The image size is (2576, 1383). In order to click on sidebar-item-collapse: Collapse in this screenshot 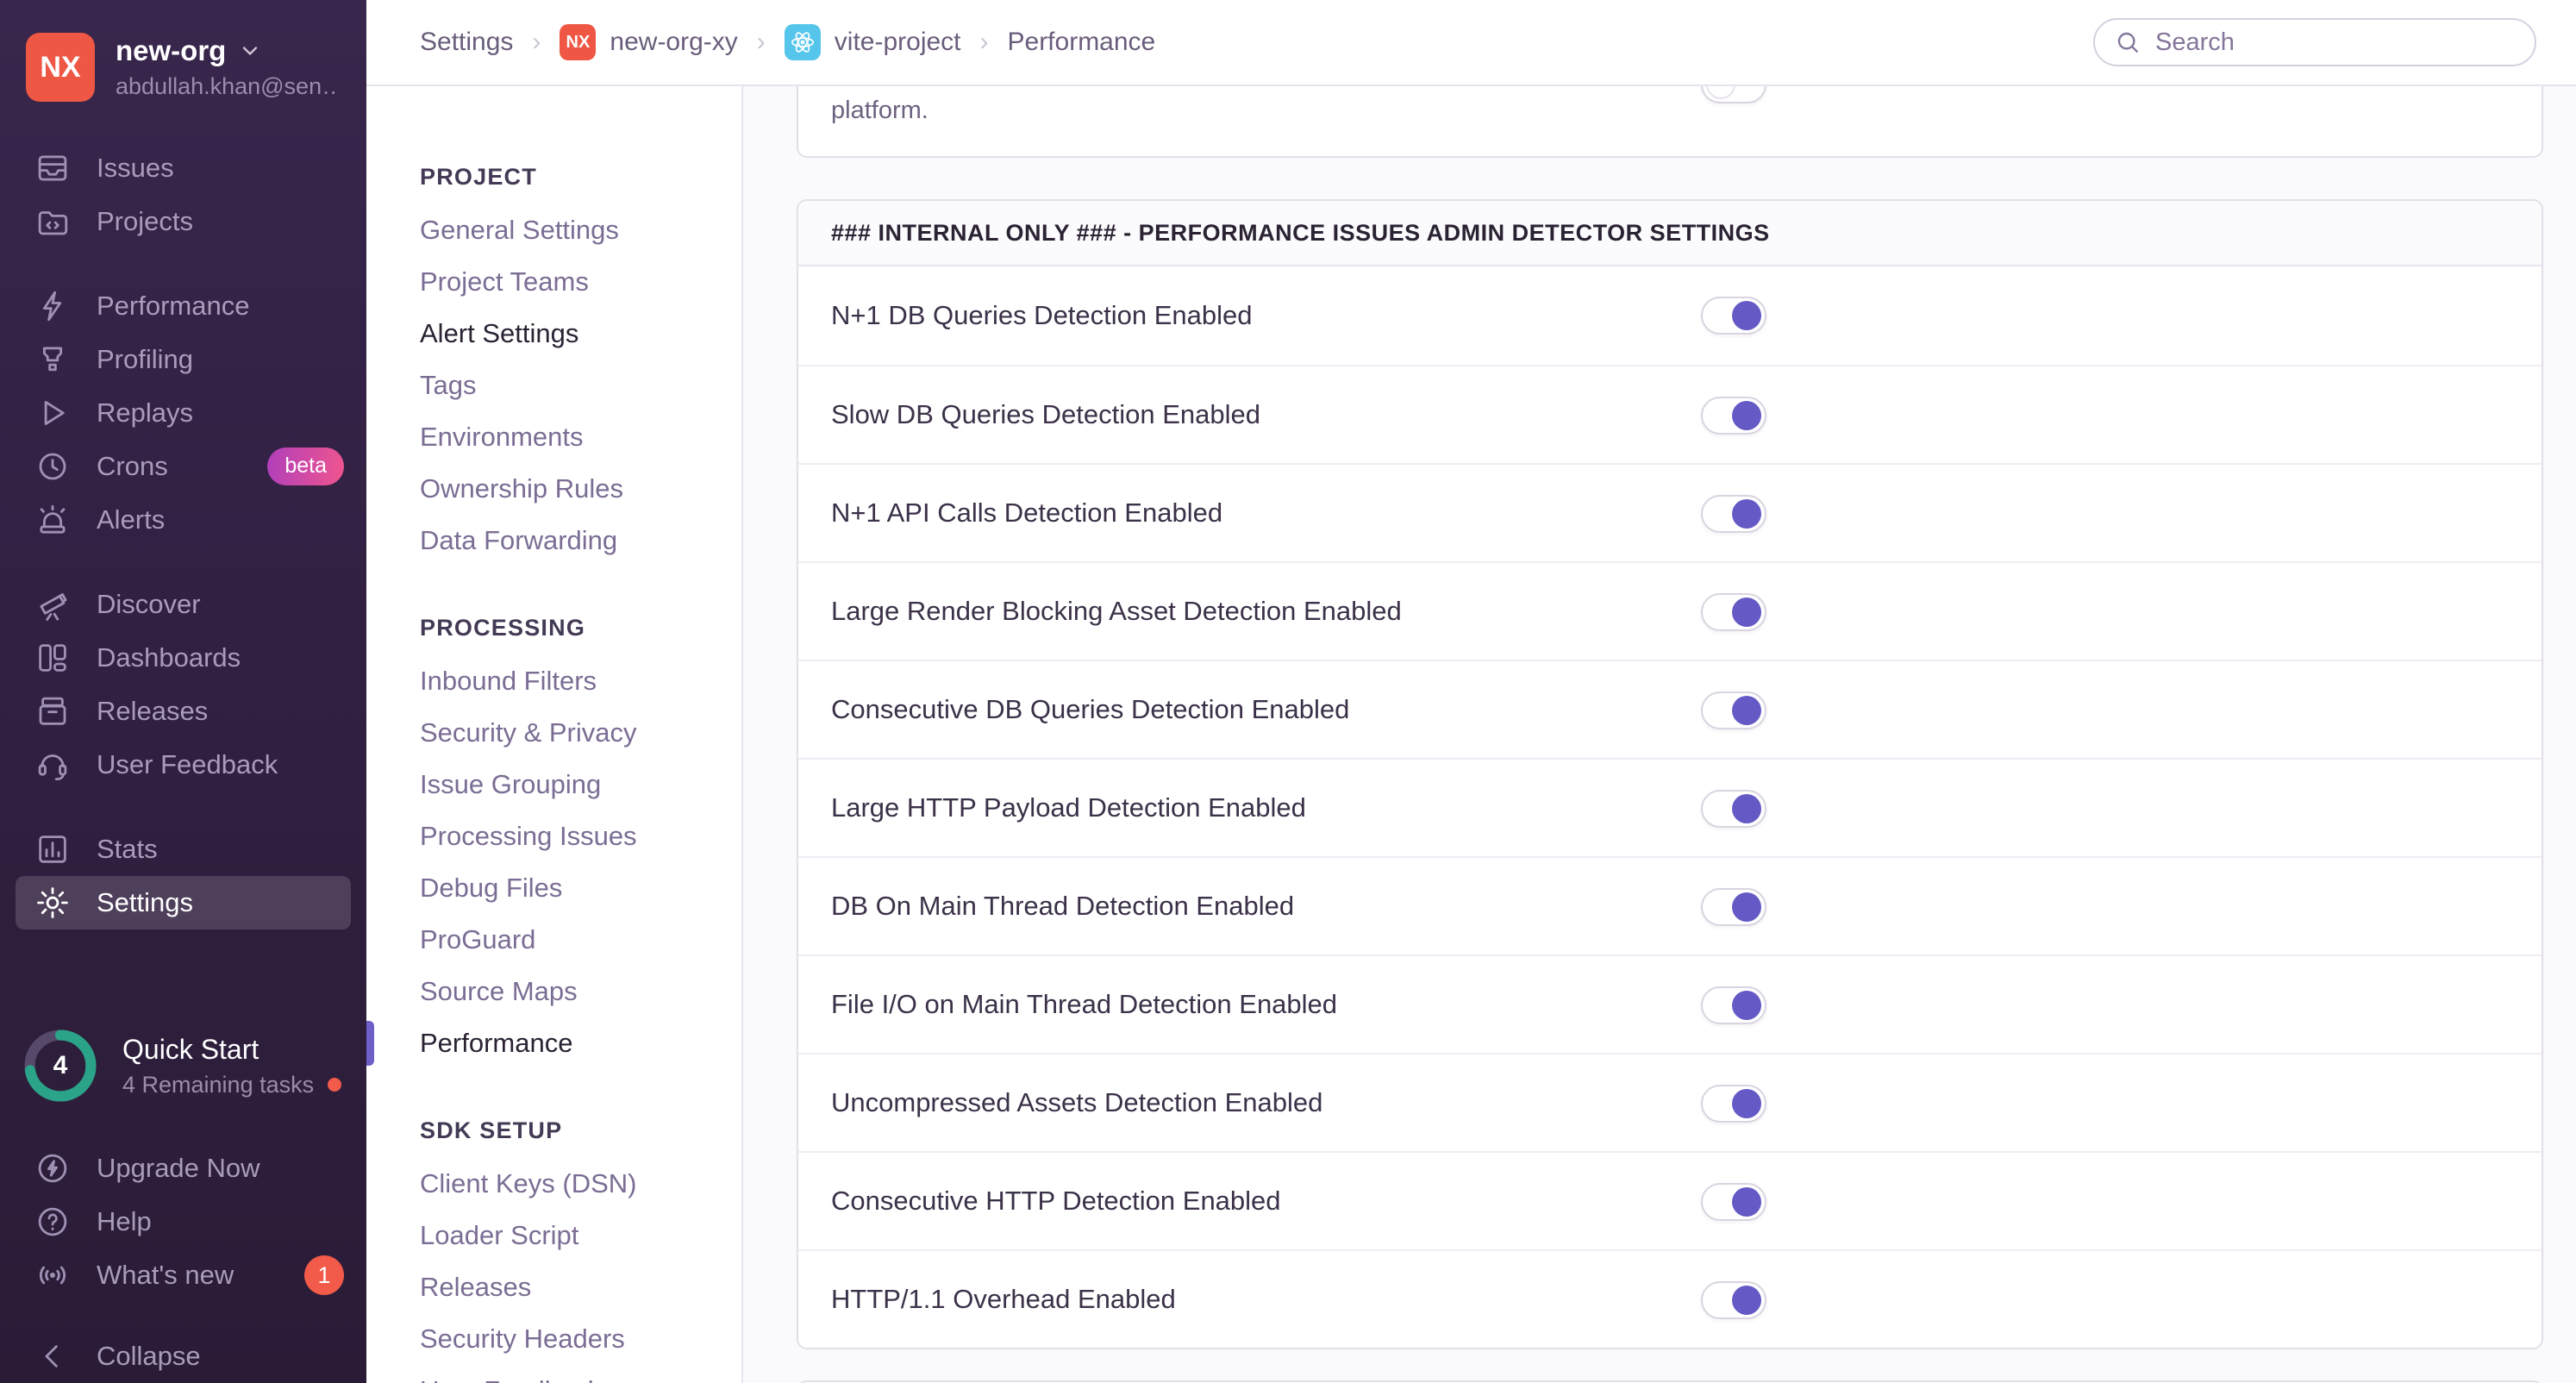, I will do `click(183, 1356)`.